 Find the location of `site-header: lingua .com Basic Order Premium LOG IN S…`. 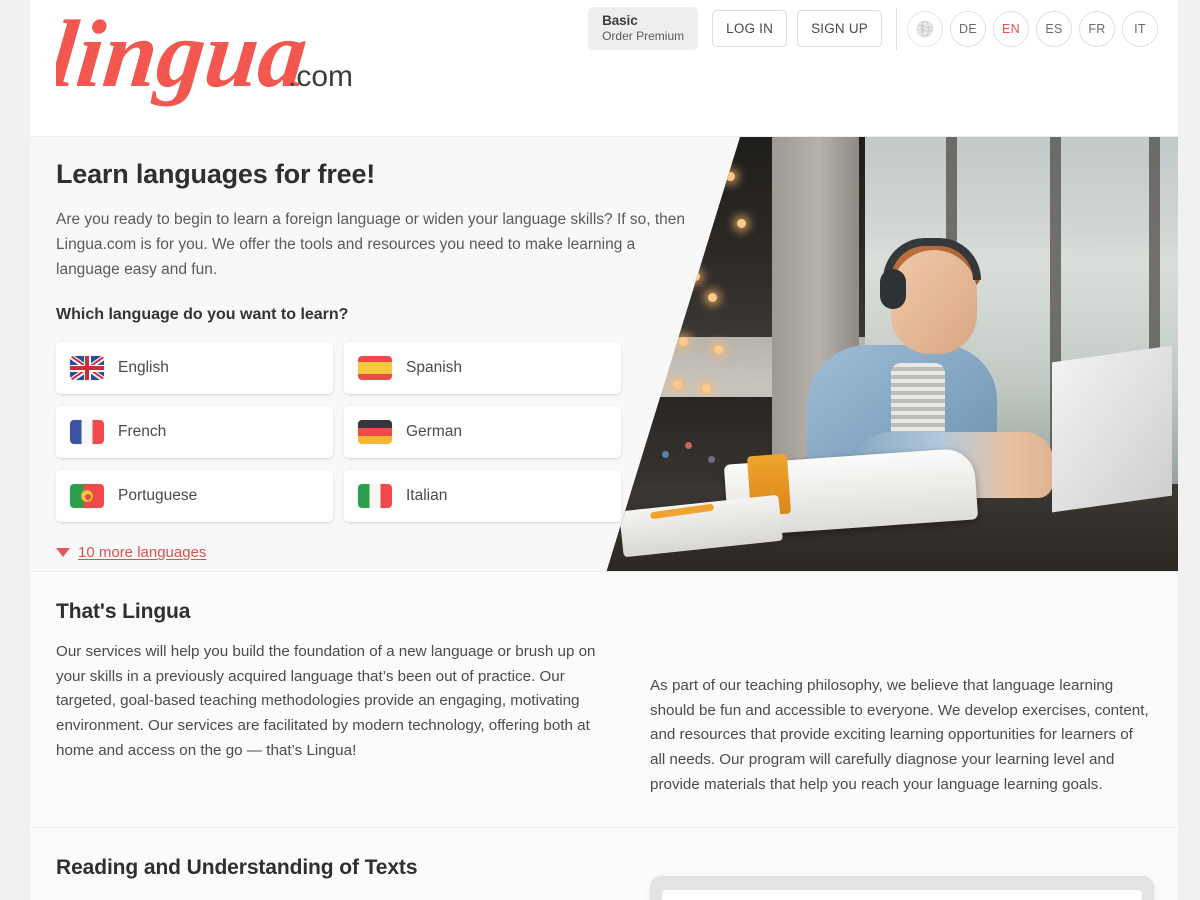

site-header: lingua .com Basic Order Premium LOG IN S… is located at coordinates (604, 68).